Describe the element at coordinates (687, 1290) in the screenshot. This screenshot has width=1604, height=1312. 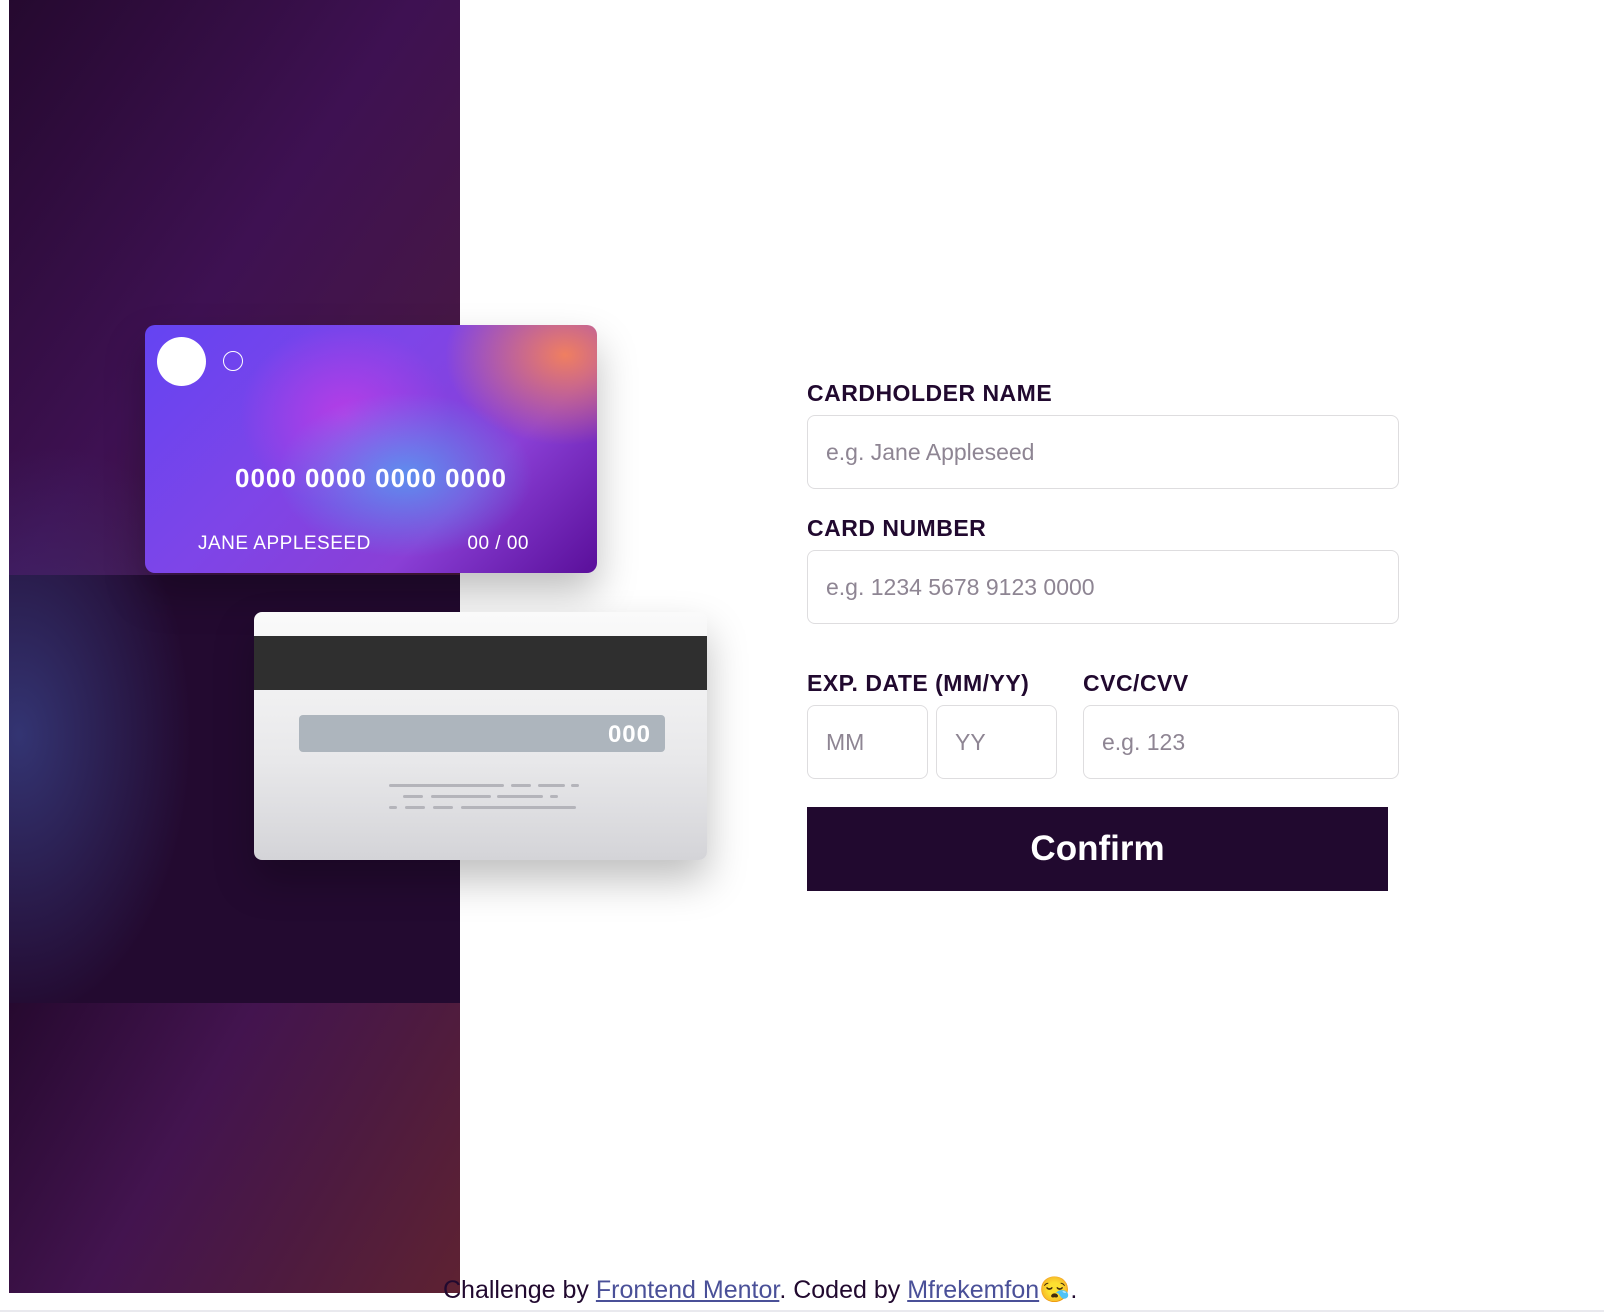
I see `frontend-mentor-link: Frontend Mentor` at that location.